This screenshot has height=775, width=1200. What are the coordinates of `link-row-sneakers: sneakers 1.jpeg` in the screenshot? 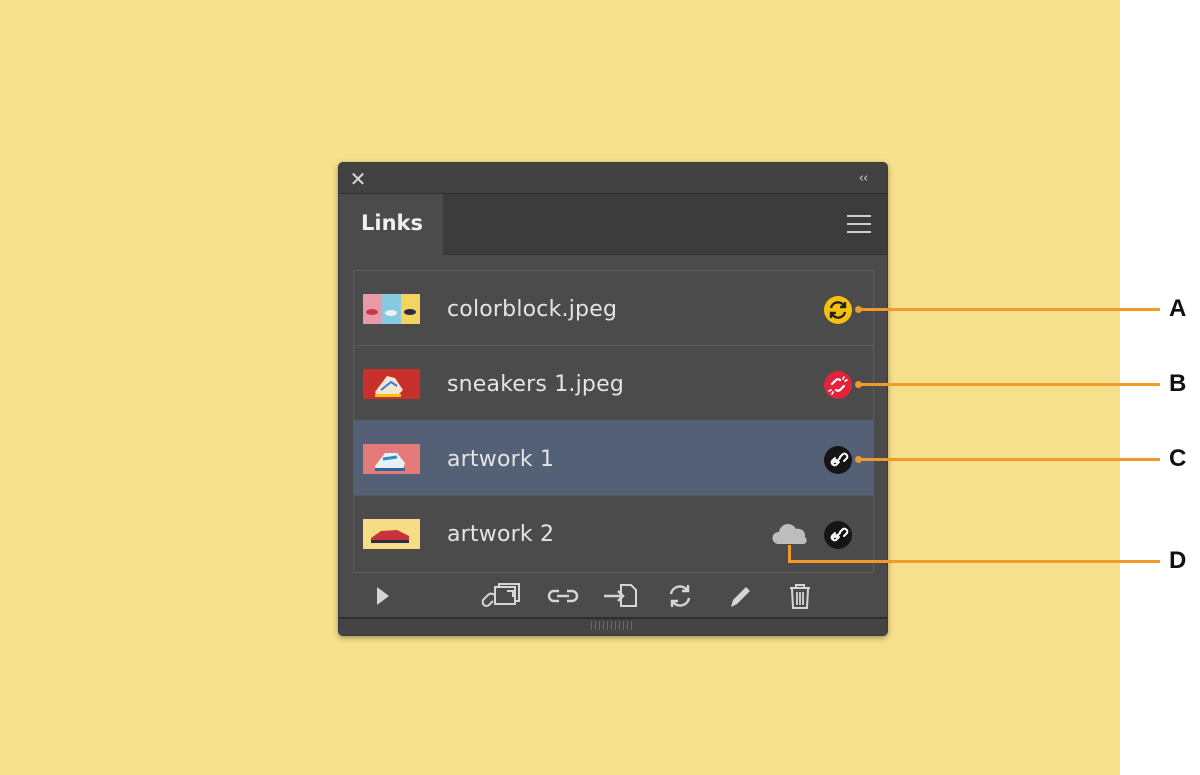 It's located at (613, 383).